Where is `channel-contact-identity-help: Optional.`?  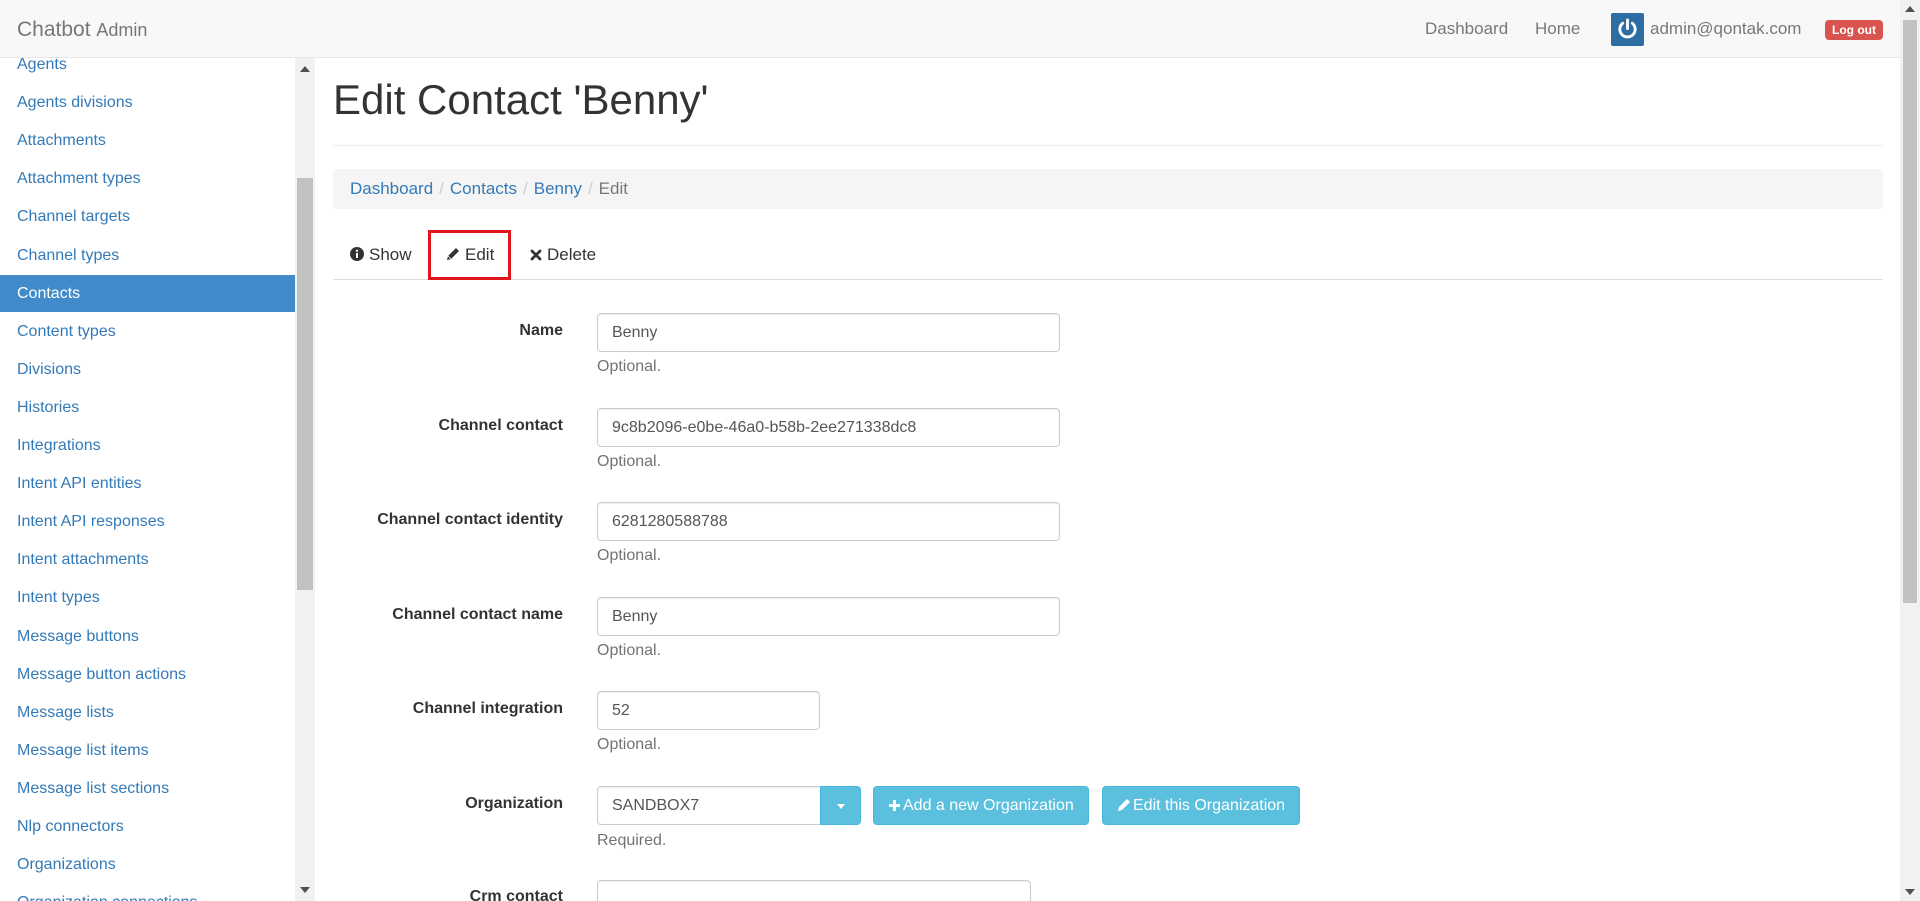 channel-contact-identity-help: Optional. is located at coordinates (629, 555).